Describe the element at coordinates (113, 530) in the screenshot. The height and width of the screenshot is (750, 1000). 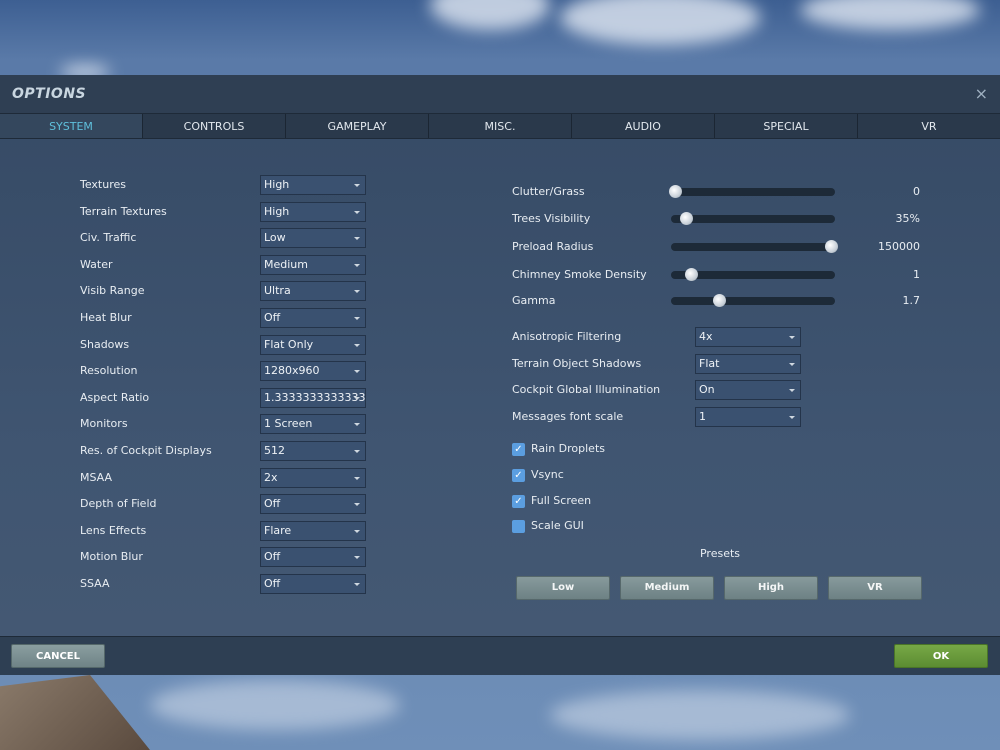
I see `setting-label: Lens Effects` at that location.